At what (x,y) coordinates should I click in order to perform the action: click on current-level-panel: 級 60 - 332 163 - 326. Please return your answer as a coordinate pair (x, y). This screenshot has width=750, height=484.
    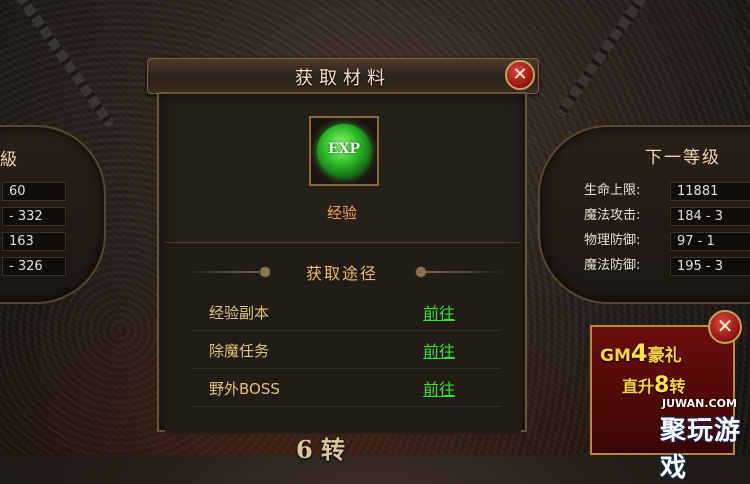
    Looking at the image, I should click on (53, 214).